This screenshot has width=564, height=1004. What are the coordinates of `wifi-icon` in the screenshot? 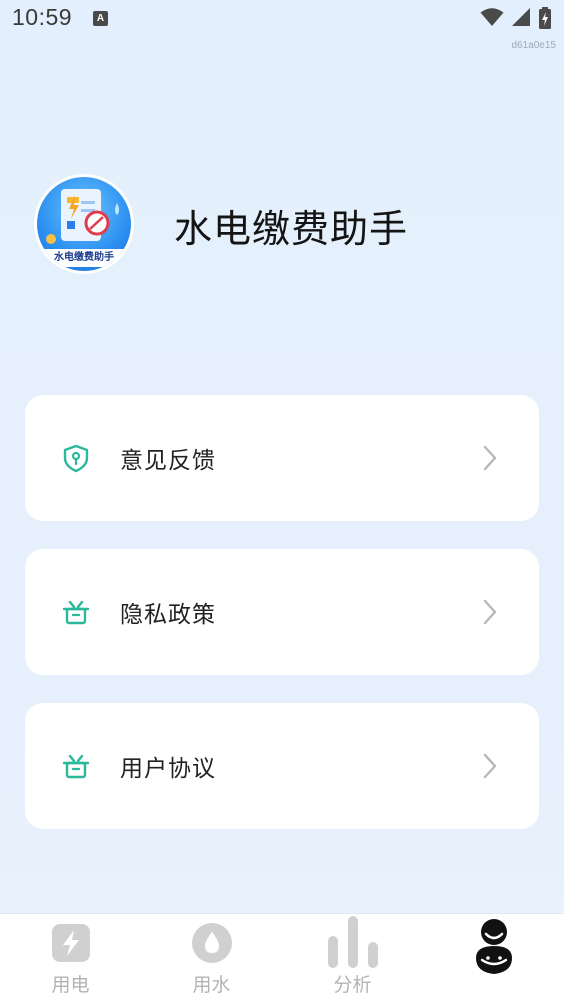 It's located at (492, 17).